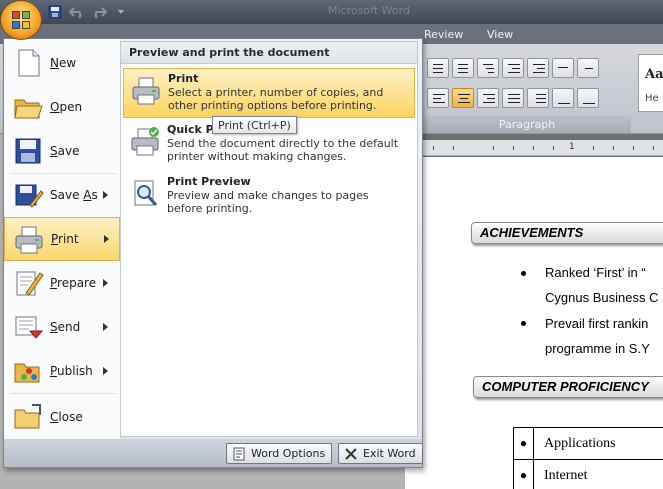 Image resolution: width=663 pixels, height=489 pixels. What do you see at coordinates (28, 63) in the screenshot?
I see `new-document-icon` at bounding box center [28, 63].